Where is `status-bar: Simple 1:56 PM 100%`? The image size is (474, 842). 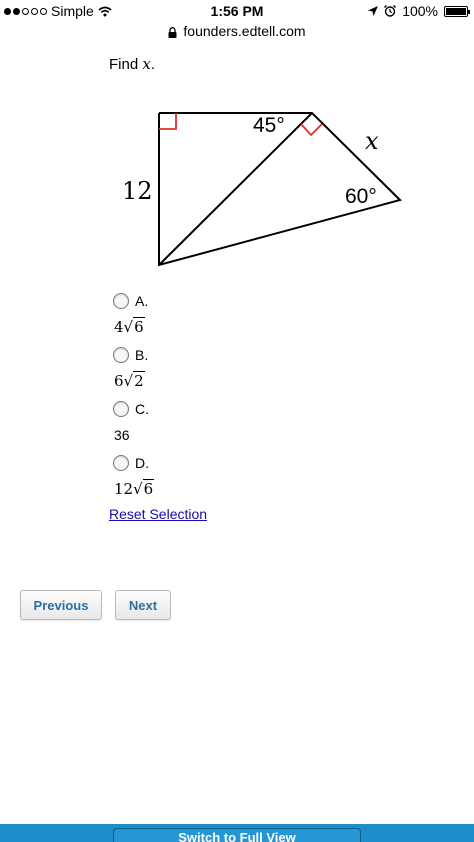 status-bar: Simple 1:56 PM 100% is located at coordinates (237, 11).